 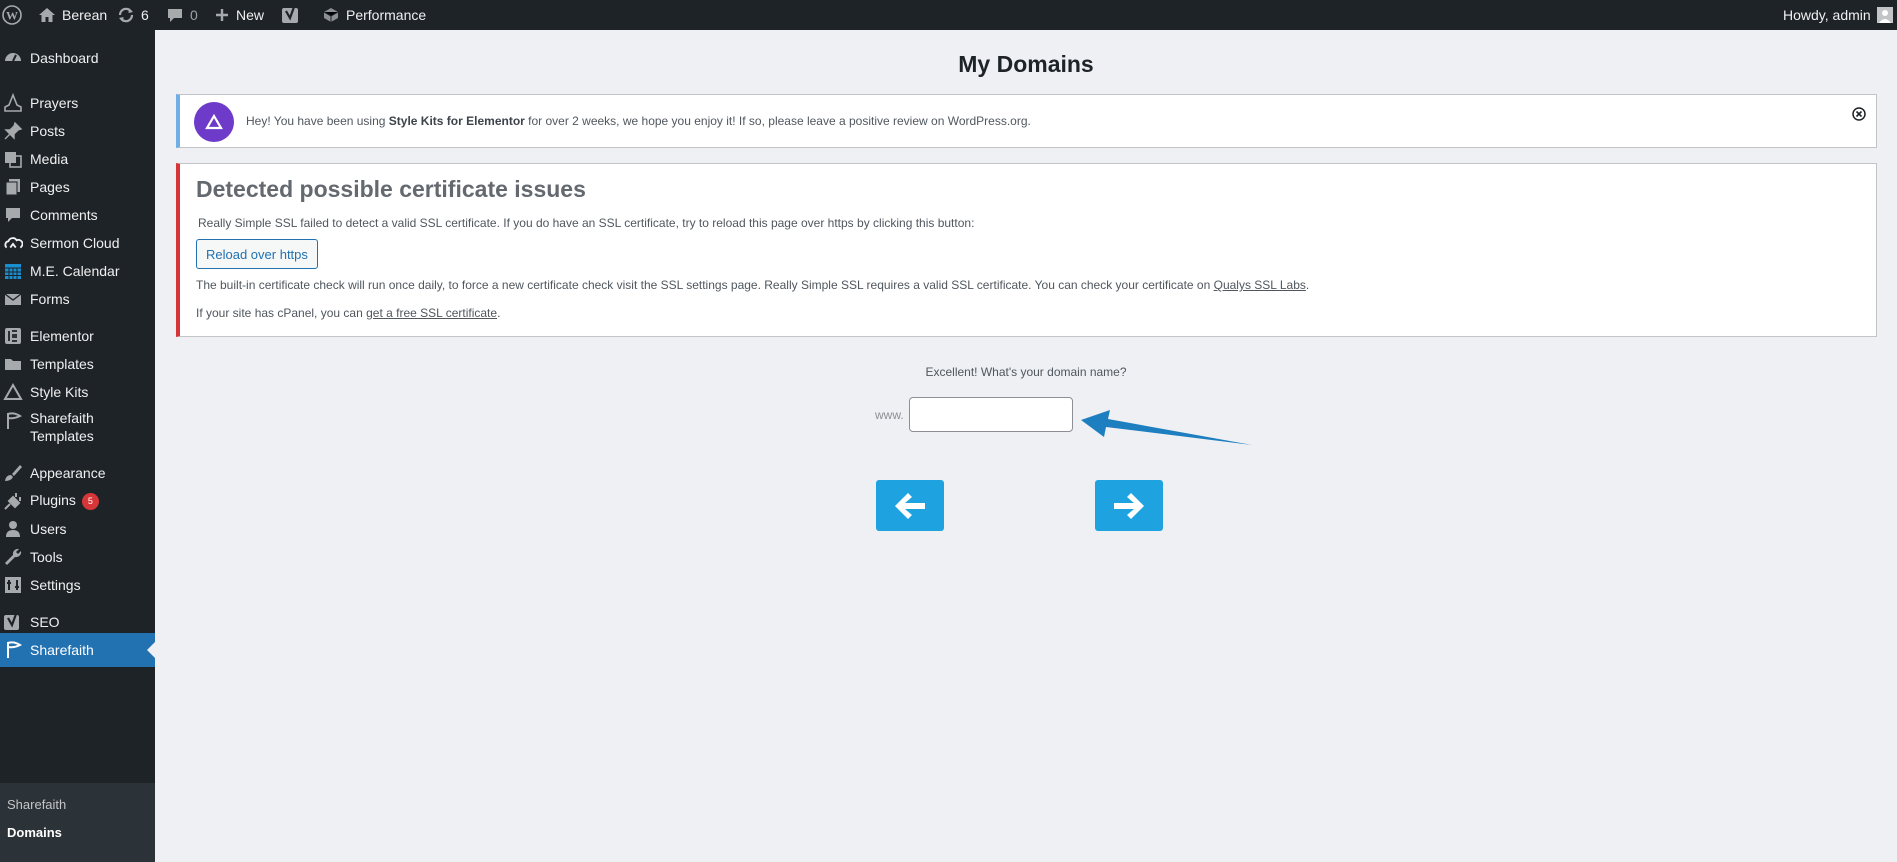 I want to click on performance-link: Performance, so click(x=374, y=15).